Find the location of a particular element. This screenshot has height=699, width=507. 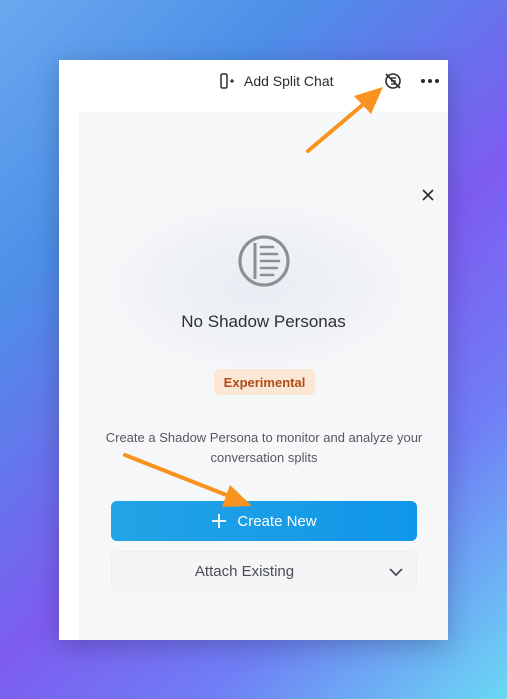

chevron-down-icon is located at coordinates (396, 572).